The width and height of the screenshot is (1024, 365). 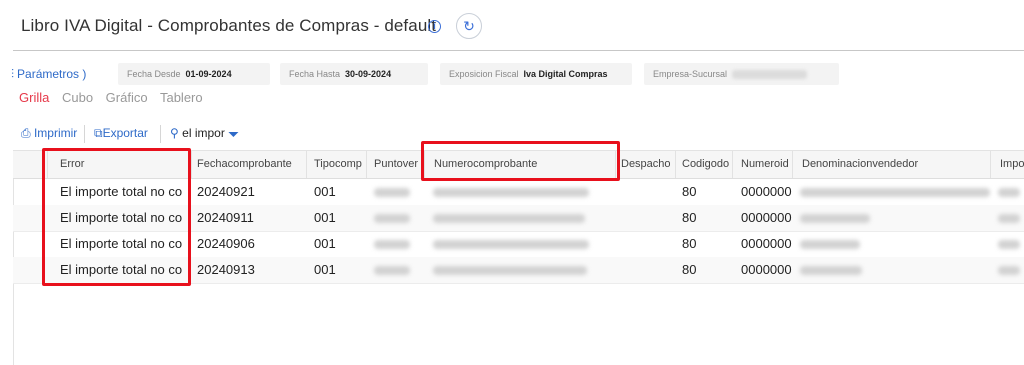 I want to click on tab-cubo: Cubo, so click(x=77, y=97).